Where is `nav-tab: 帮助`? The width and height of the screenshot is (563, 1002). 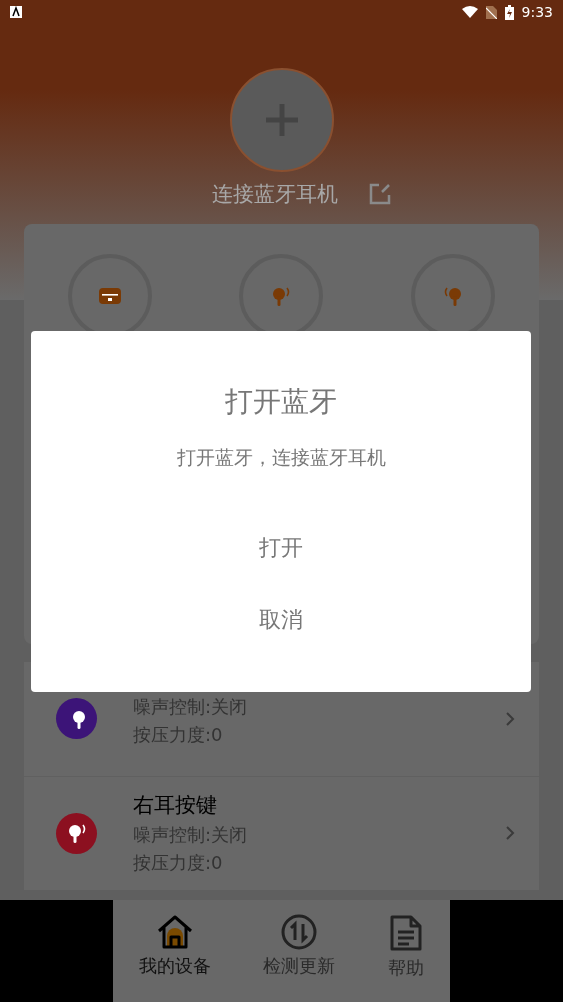 nav-tab: 帮助 is located at coordinates (405, 947).